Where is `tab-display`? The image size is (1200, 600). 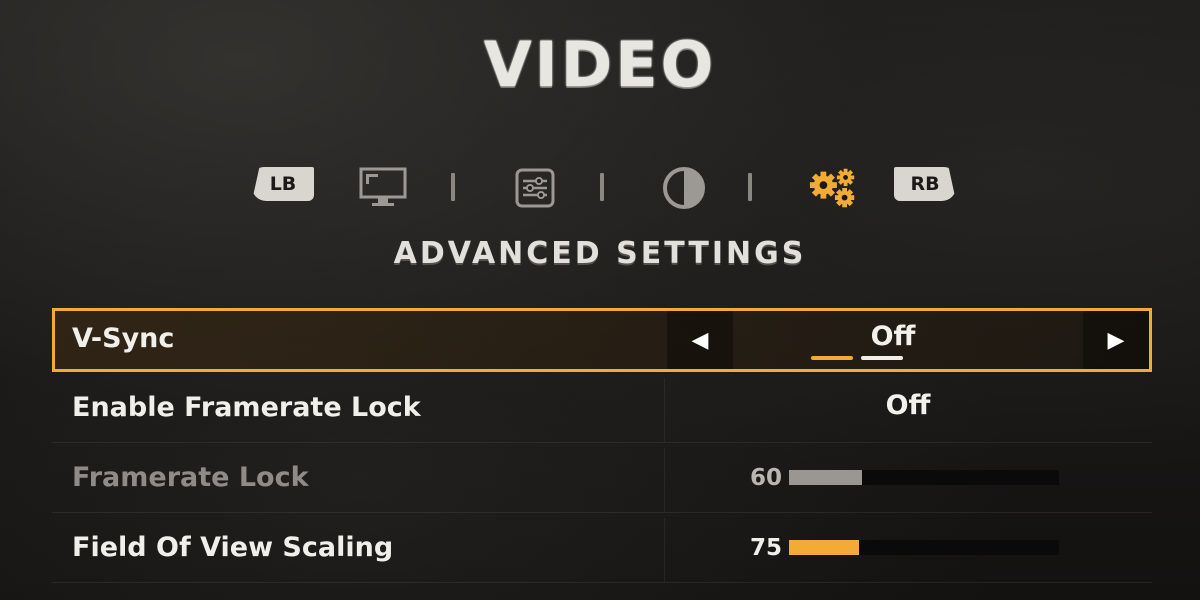 tab-display is located at coordinates (383, 188).